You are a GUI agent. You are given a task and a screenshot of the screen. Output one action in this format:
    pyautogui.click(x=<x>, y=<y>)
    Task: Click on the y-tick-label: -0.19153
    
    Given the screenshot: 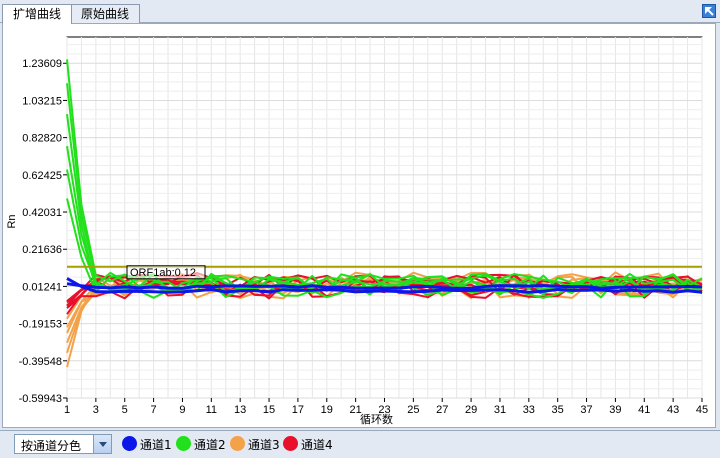 What is the action you would take?
    pyautogui.click(x=40, y=325)
    